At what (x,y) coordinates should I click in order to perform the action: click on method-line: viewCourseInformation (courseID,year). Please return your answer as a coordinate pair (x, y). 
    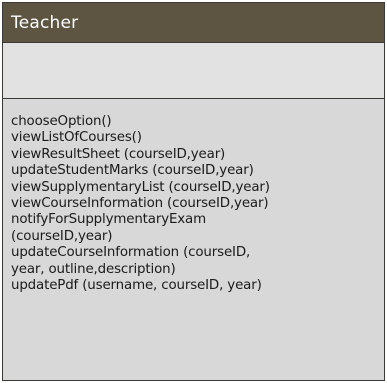
    Looking at the image, I should click on (140, 204).